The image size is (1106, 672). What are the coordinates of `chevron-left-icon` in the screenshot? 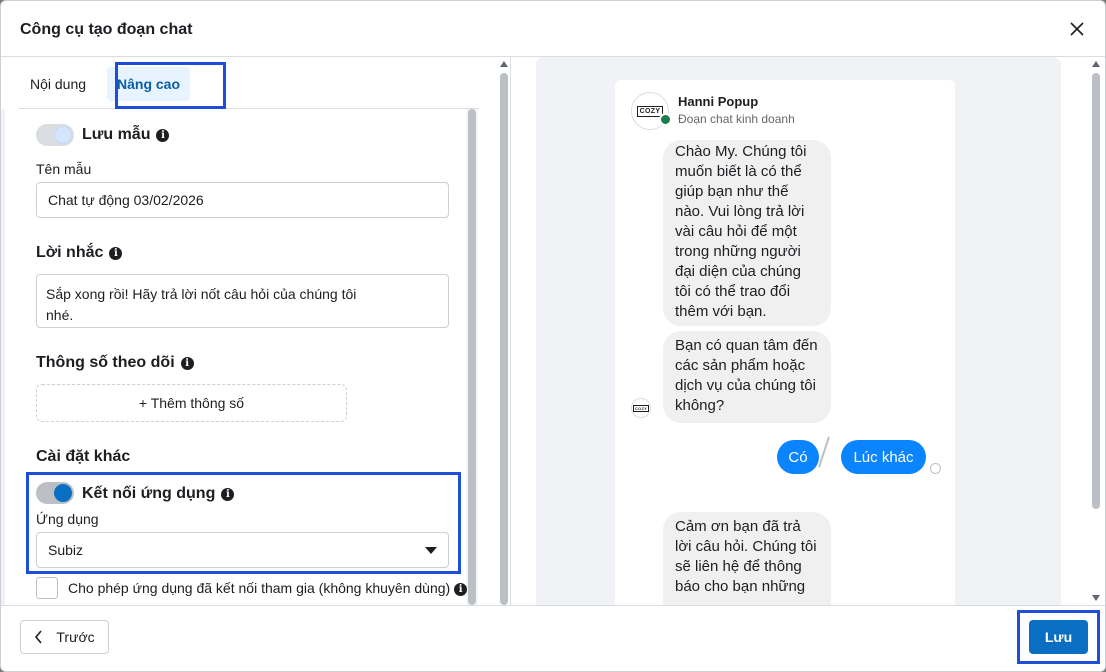 It's located at (38, 637).